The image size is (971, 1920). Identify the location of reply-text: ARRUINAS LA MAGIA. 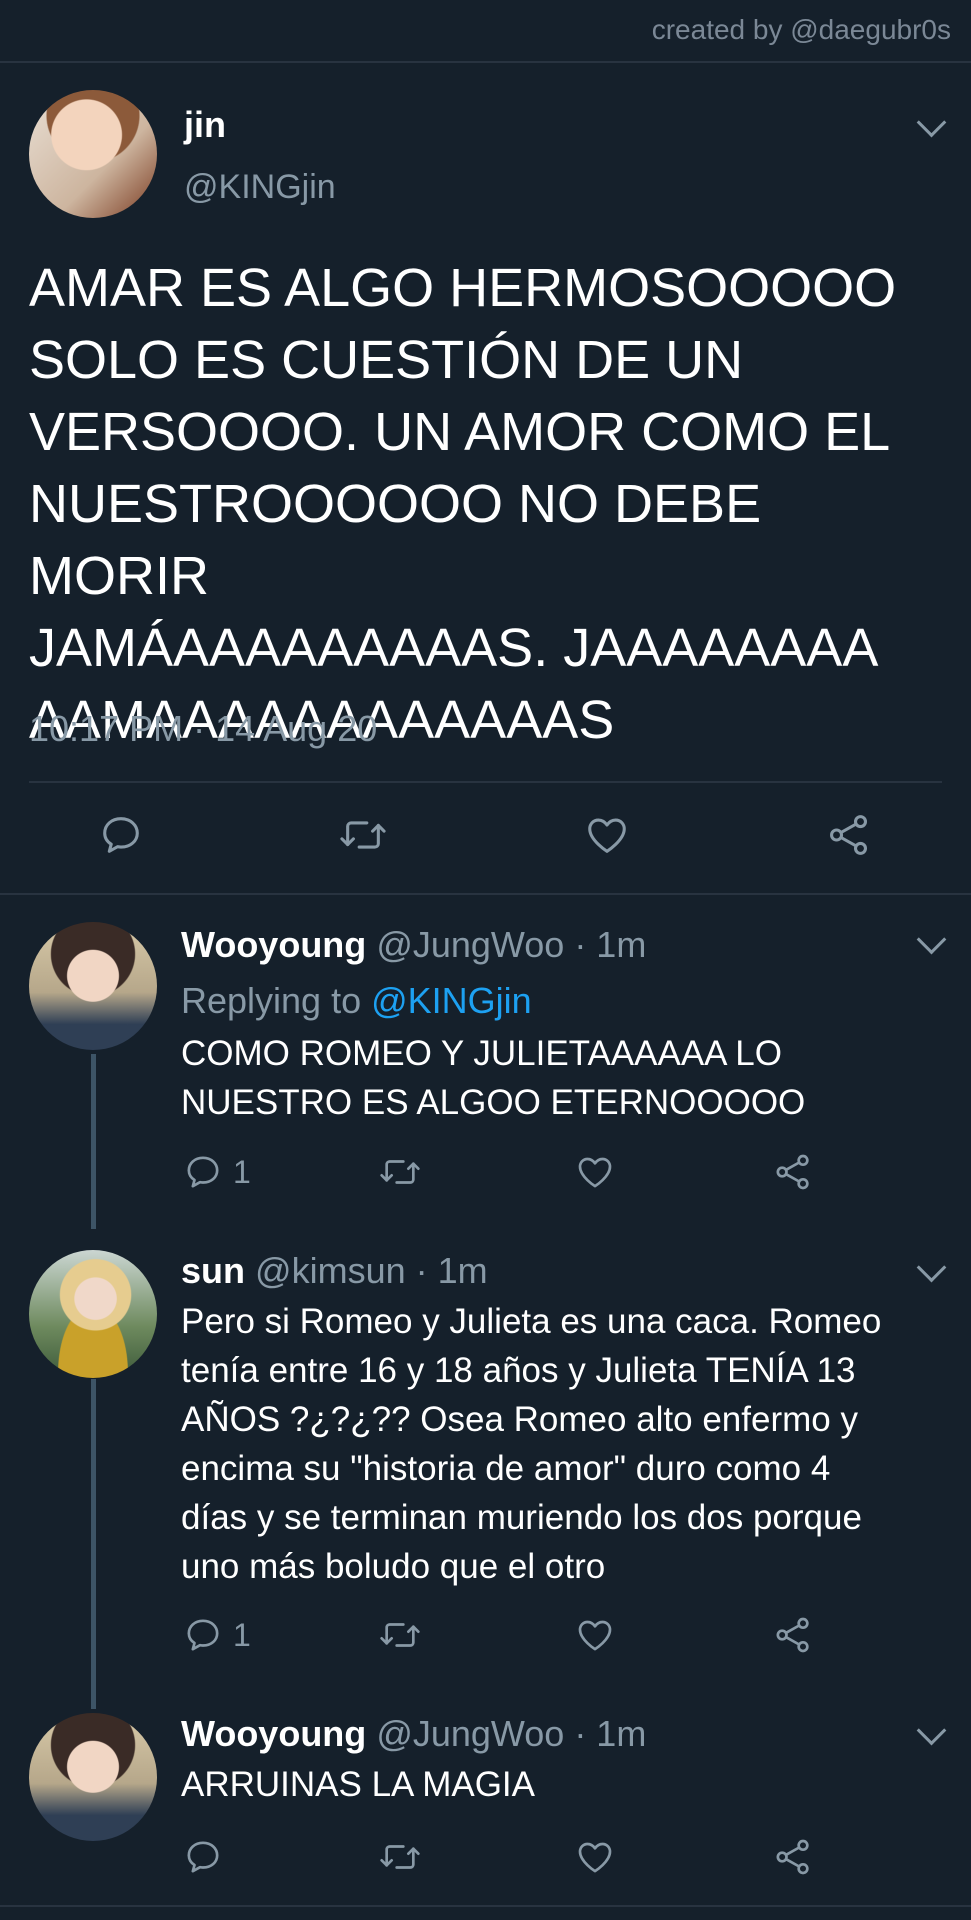
(358, 1784).